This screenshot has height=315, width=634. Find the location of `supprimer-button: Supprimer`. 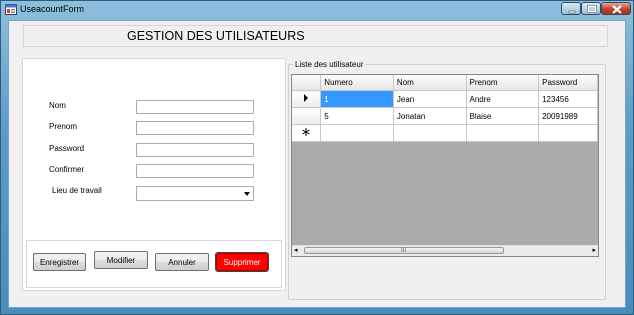

supprimer-button: Supprimer is located at coordinates (242, 262).